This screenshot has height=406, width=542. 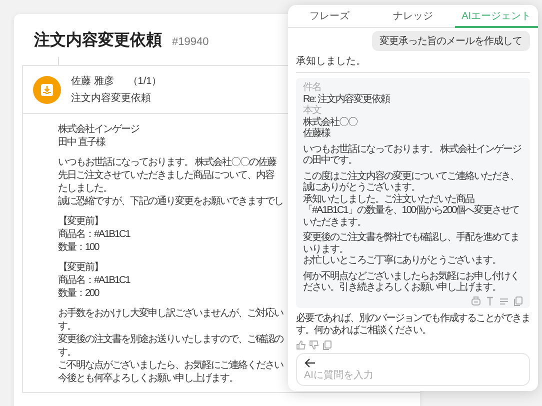 What do you see at coordinates (413, 375) in the screenshot?
I see `question-input-field: AIに質問を入力` at bounding box center [413, 375].